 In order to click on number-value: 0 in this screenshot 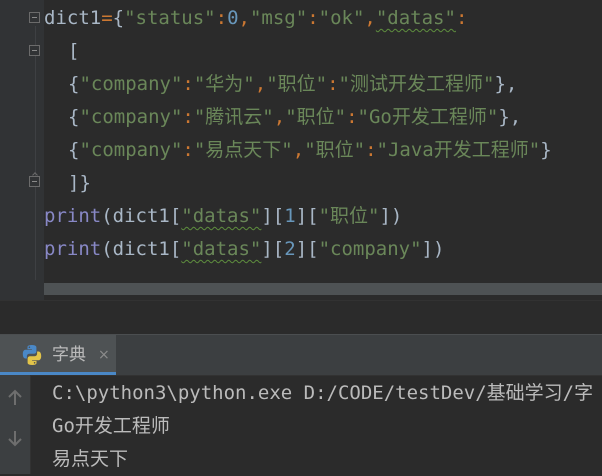, I will do `click(233, 18)`.